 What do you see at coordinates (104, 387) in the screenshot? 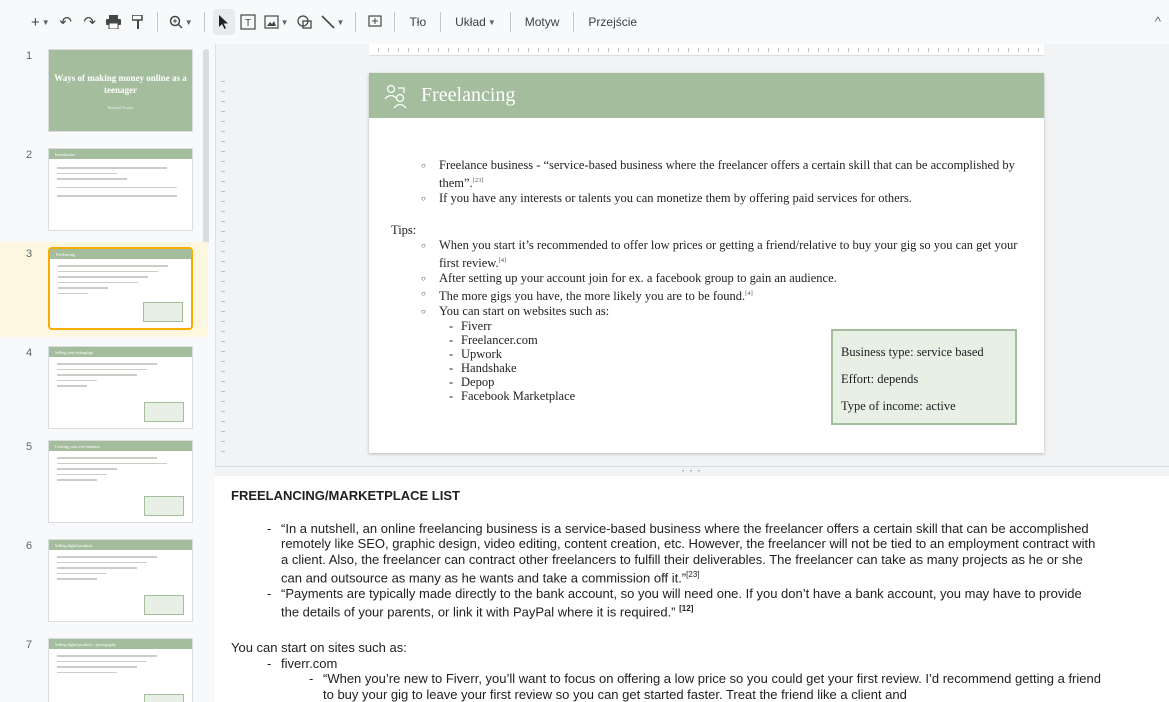
I see `slide-thumbnail-4: 4 Selling your belongings` at bounding box center [104, 387].